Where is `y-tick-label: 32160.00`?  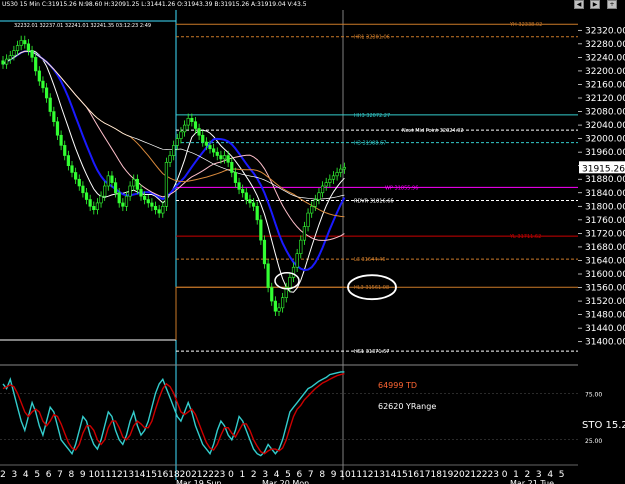
y-tick-label: 32160.00 is located at coordinates (605, 85).